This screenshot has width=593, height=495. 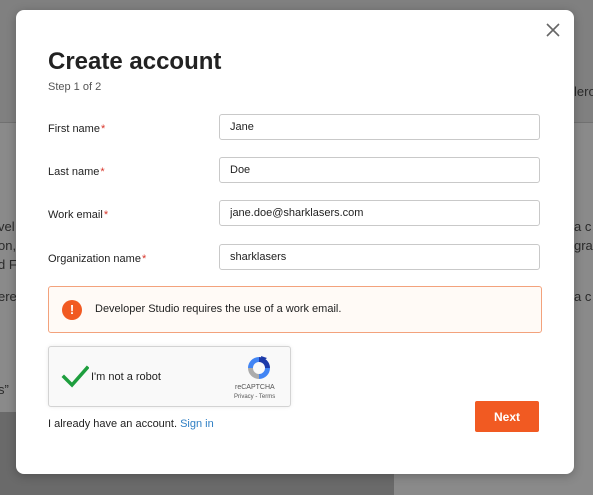 What do you see at coordinates (94, 259) in the screenshot?
I see `field-label-text: Organization name` at bounding box center [94, 259].